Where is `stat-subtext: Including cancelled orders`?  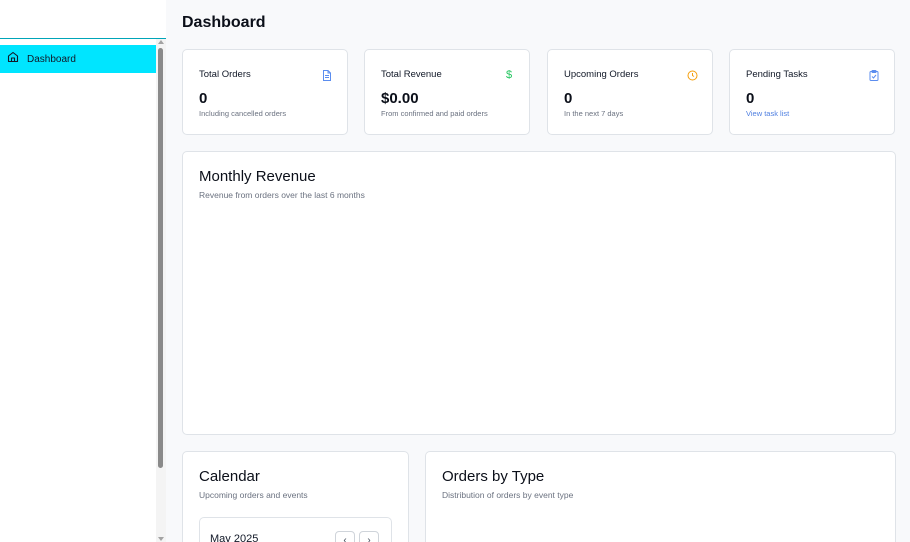 stat-subtext: Including cancelled orders is located at coordinates (243, 113).